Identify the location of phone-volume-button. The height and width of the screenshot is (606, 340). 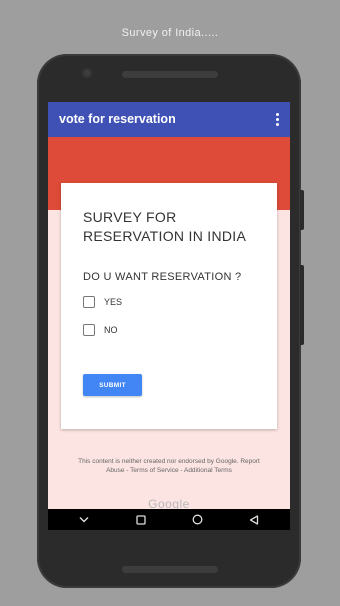
(302, 305).